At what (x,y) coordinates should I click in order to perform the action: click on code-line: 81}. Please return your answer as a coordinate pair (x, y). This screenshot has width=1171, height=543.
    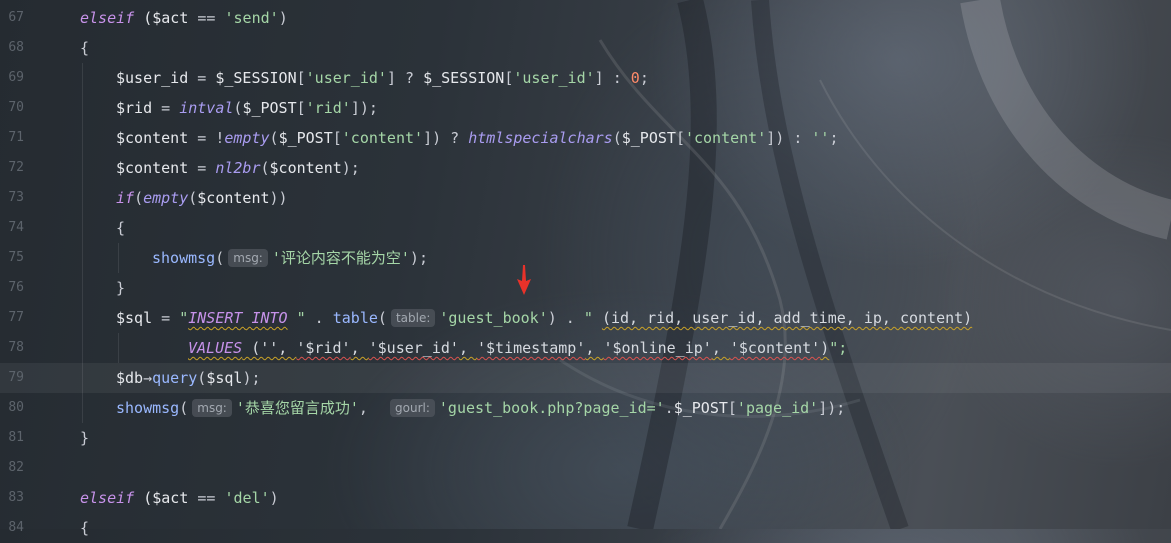
    Looking at the image, I should click on (585, 438).